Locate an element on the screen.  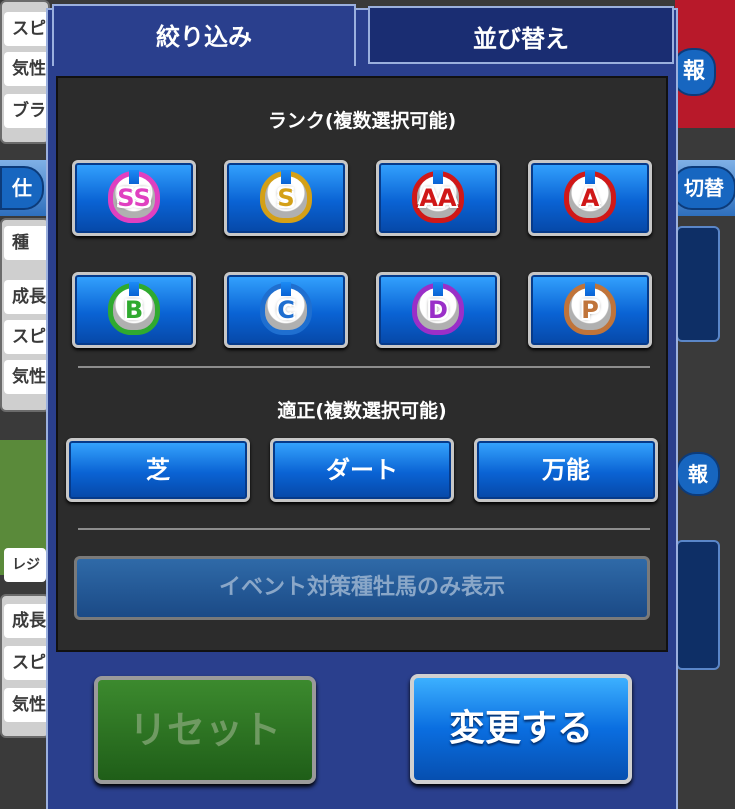
reset-button: リセット is located at coordinates (205, 730).